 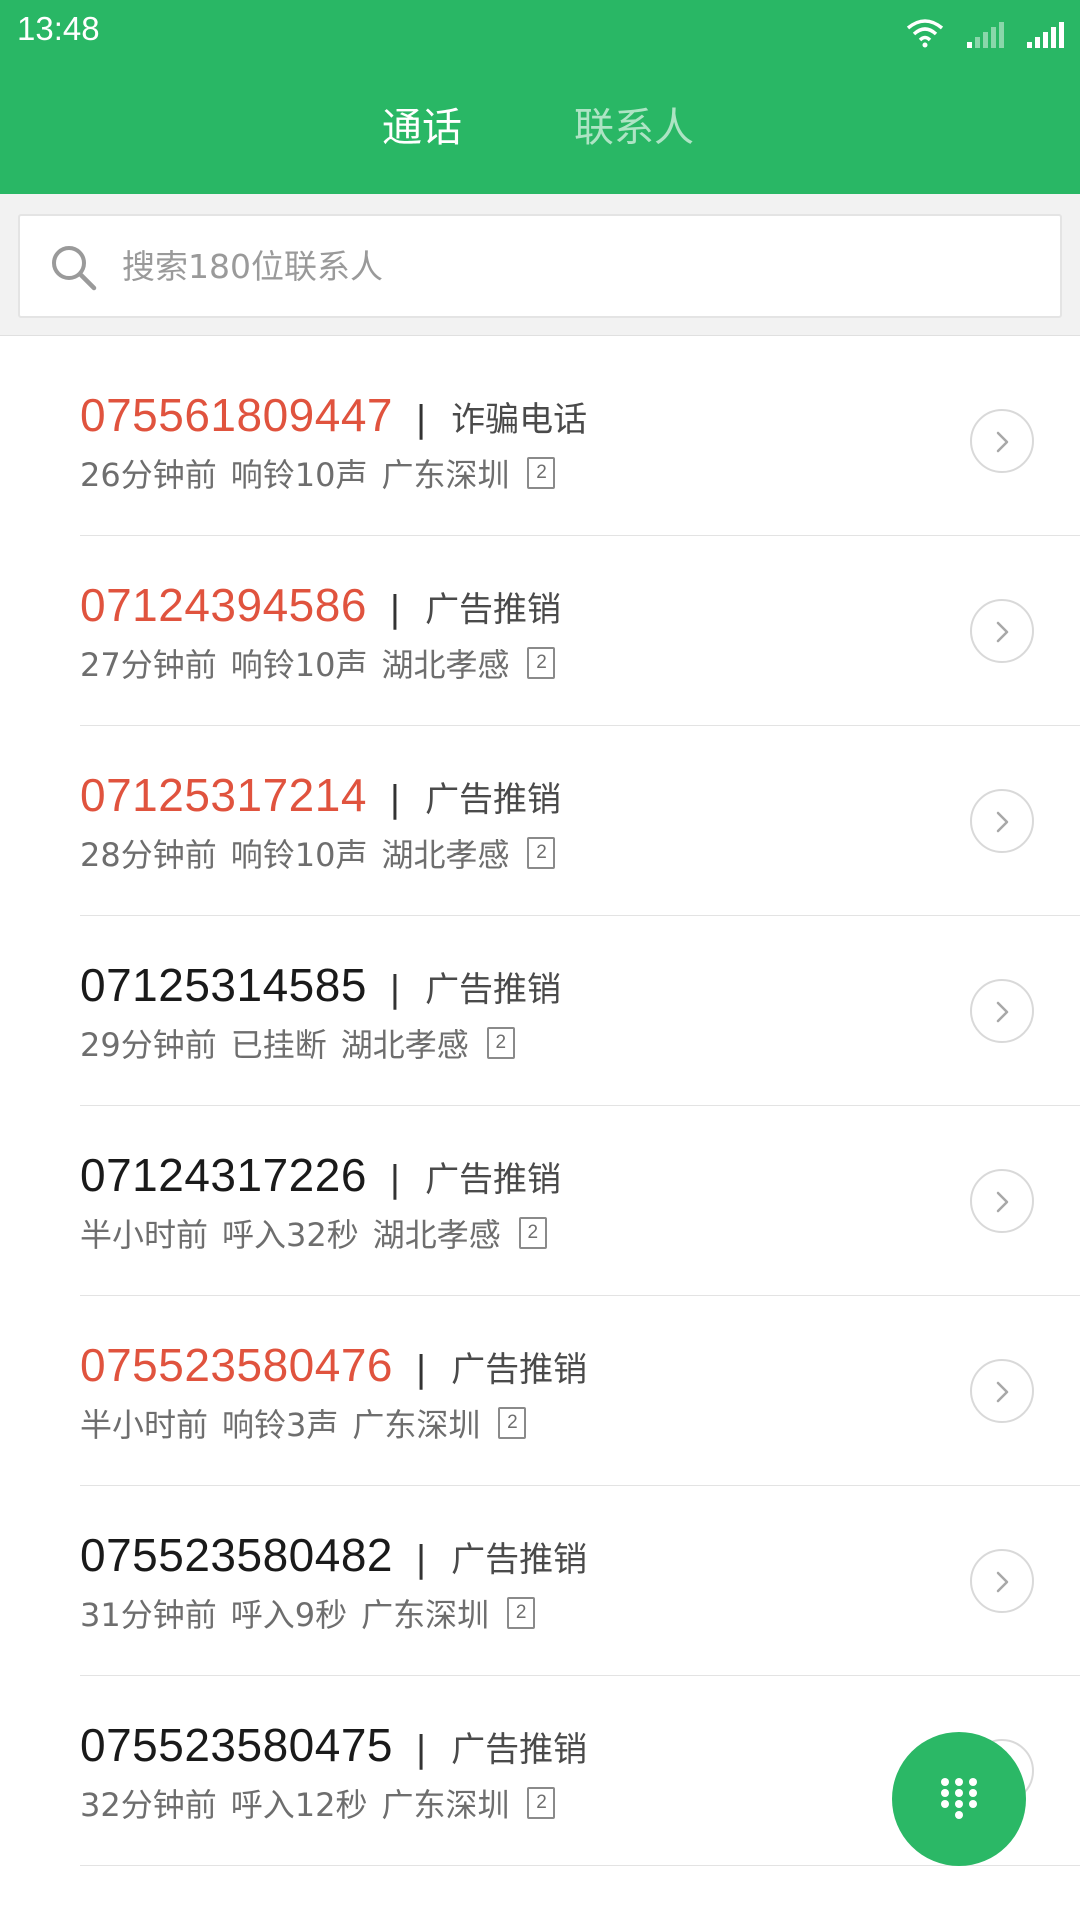 What do you see at coordinates (148, 1805) in the screenshot?
I see `call-time: 32分钟前` at bounding box center [148, 1805].